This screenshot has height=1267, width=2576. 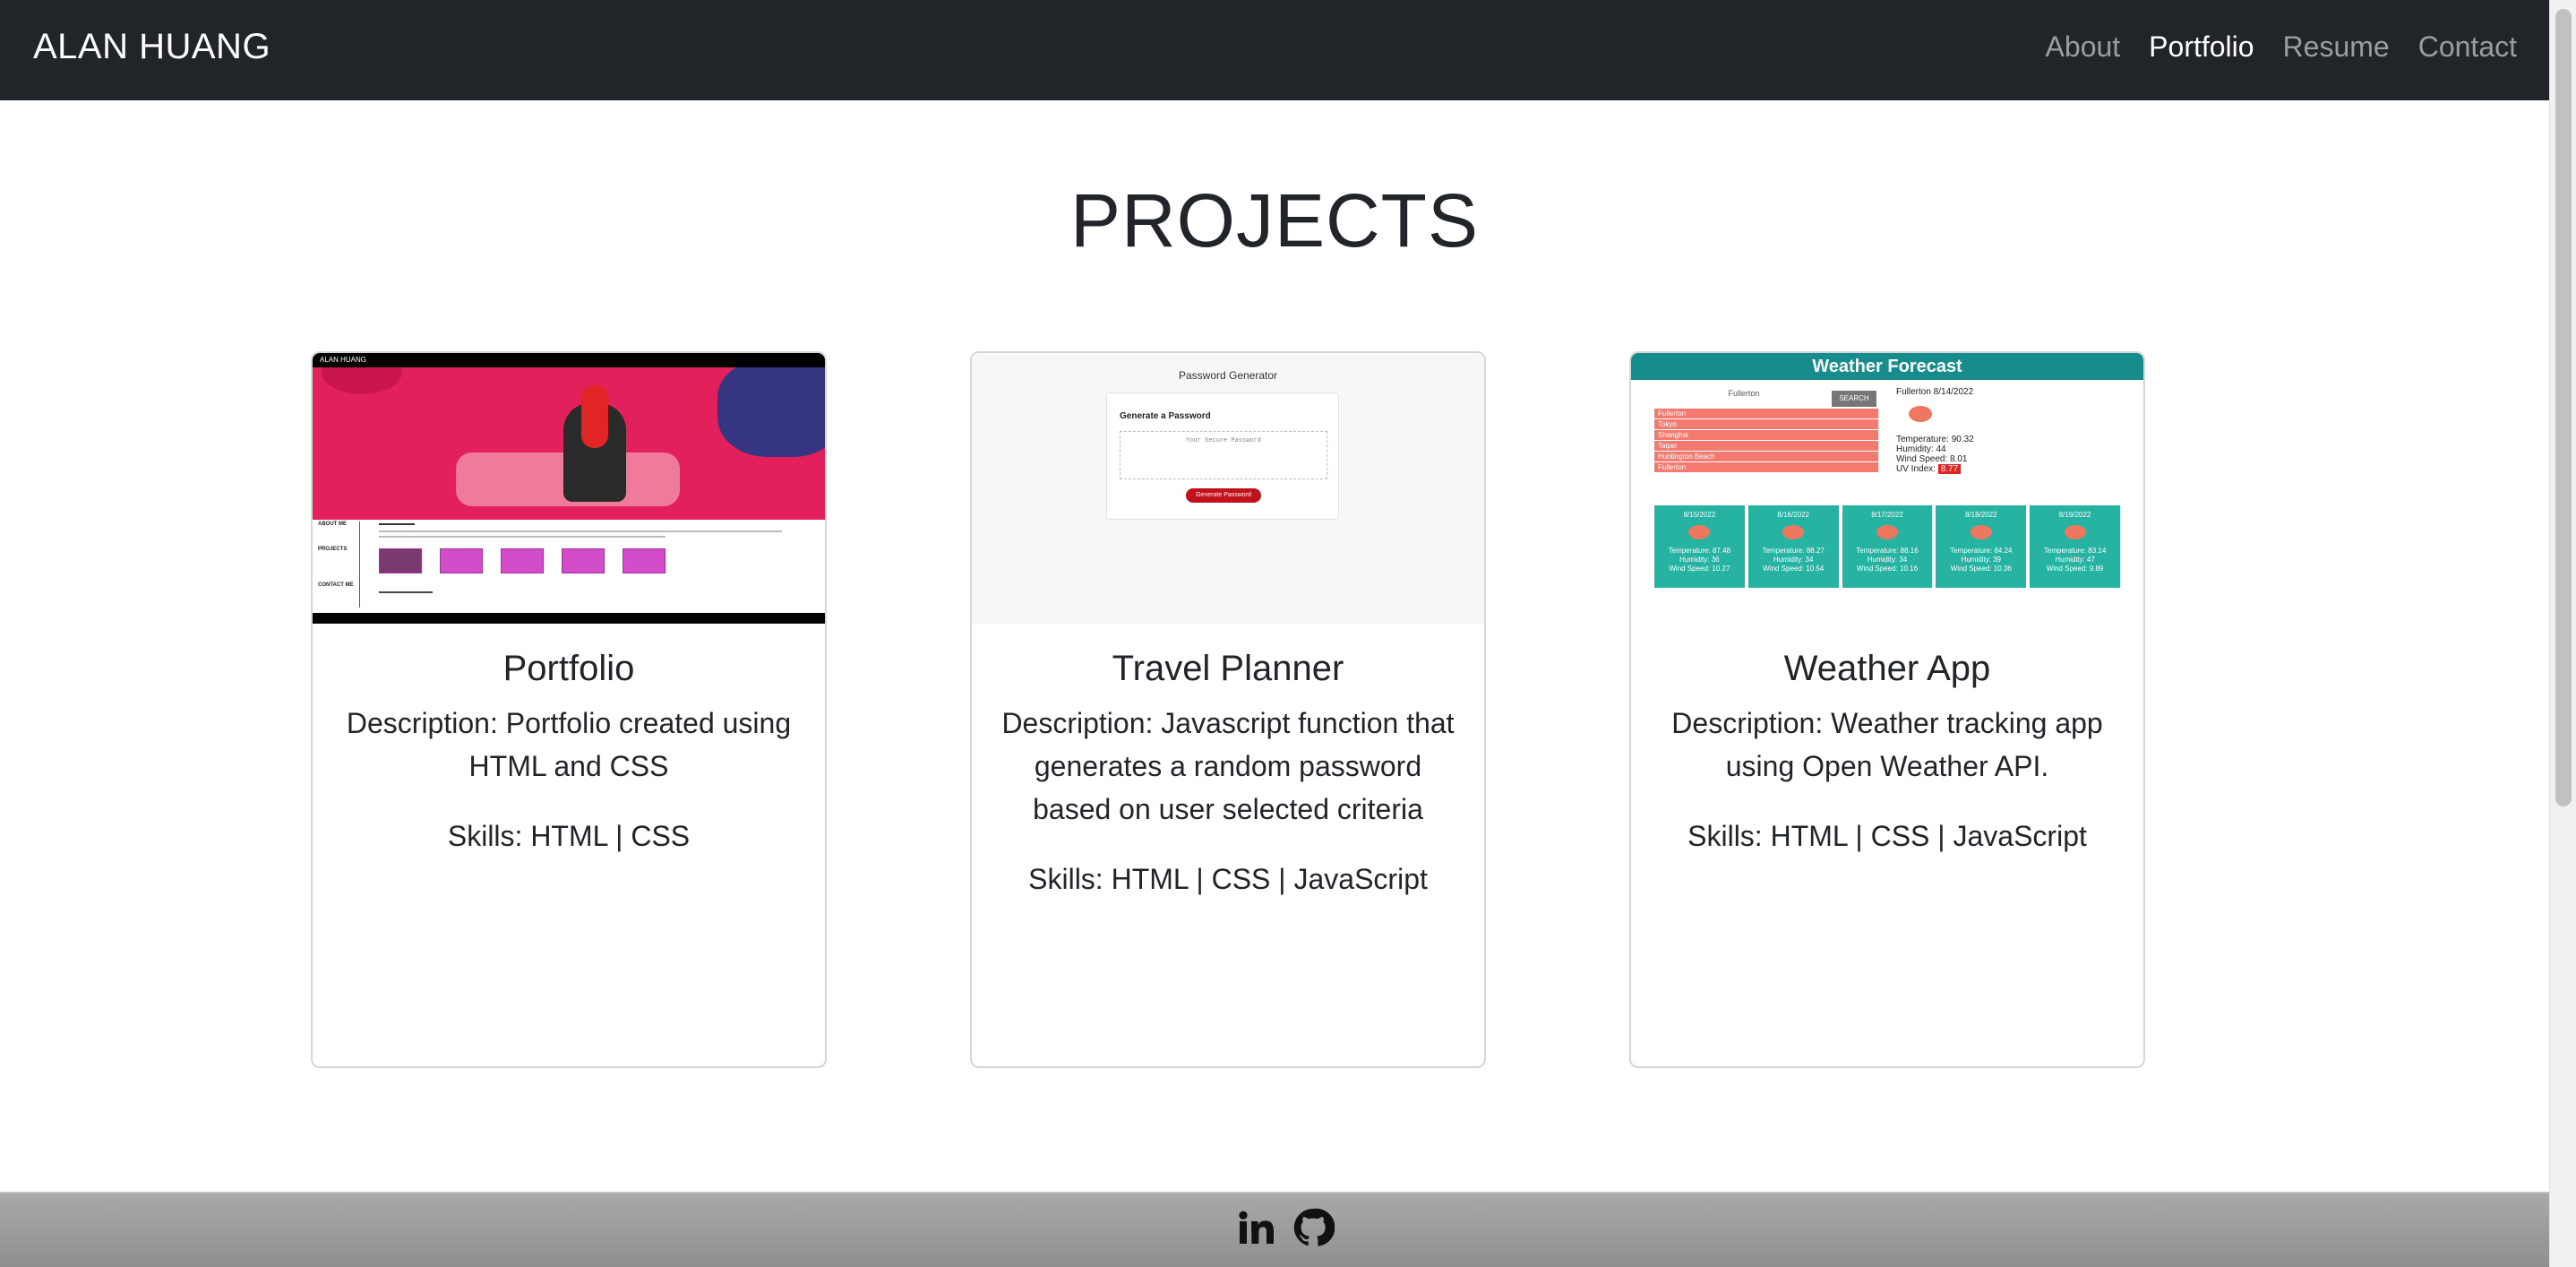 I want to click on social-links, so click(x=1284, y=1227).